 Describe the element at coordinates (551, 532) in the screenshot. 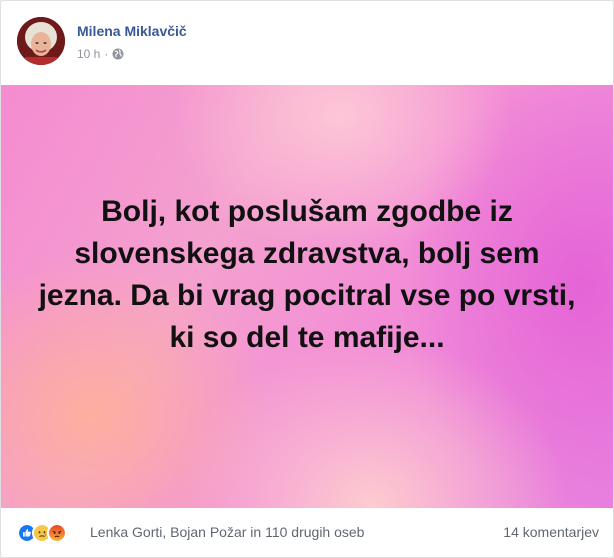

I see `comments-count-link: 14 komentarjev` at that location.